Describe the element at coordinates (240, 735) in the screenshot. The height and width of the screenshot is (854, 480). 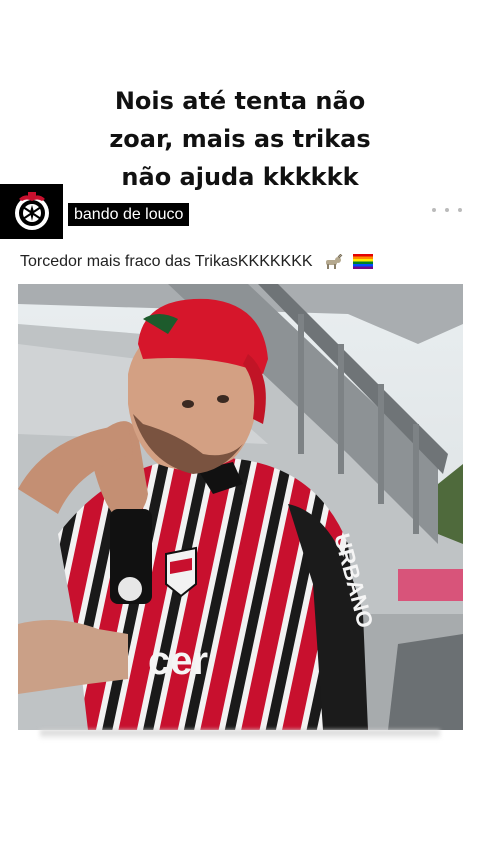
I see `video-shadow` at that location.